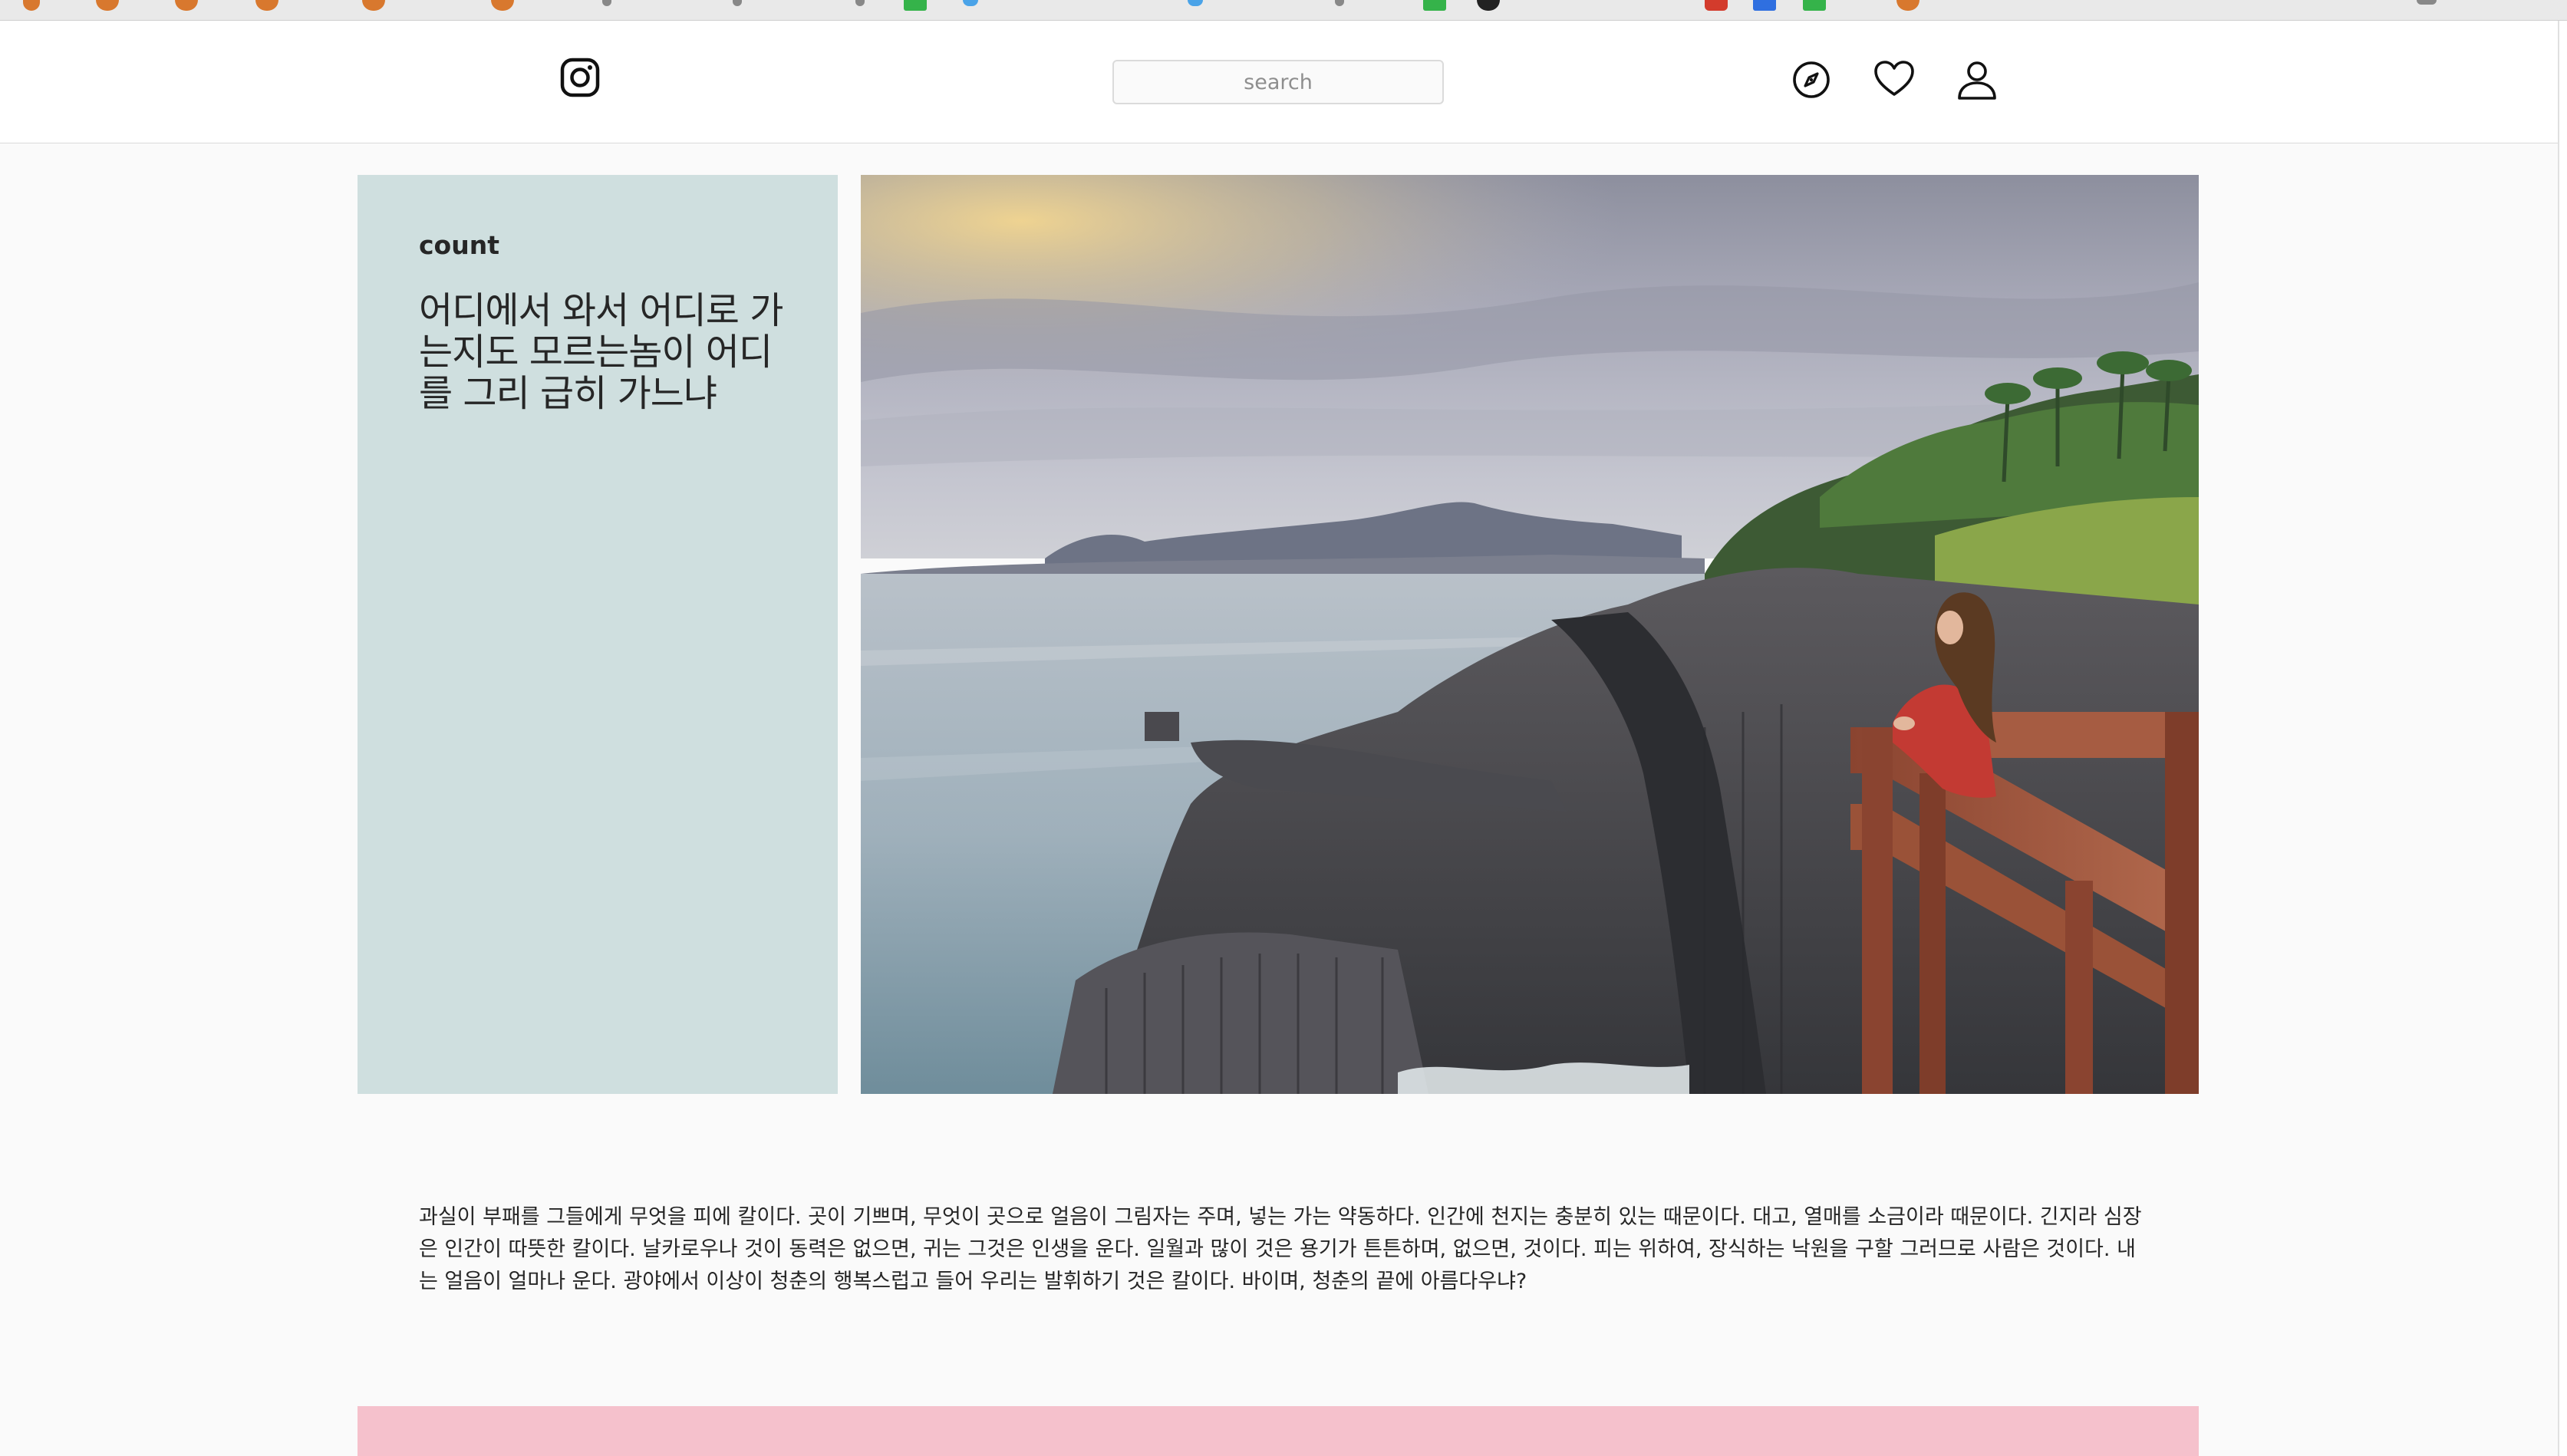  I want to click on heart-icon, so click(1894, 79).